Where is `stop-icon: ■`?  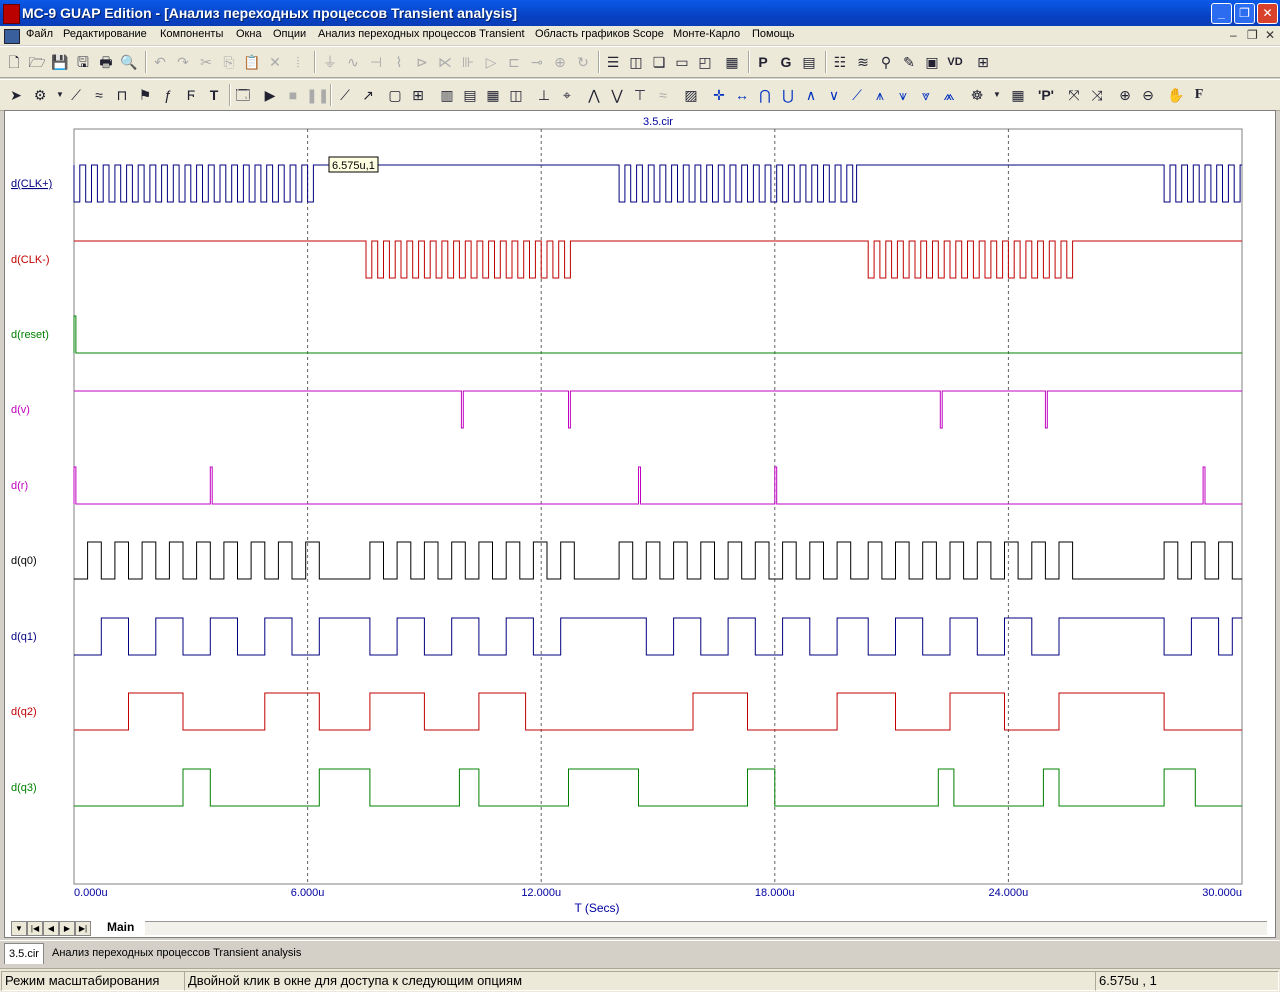 stop-icon: ■ is located at coordinates (293, 95).